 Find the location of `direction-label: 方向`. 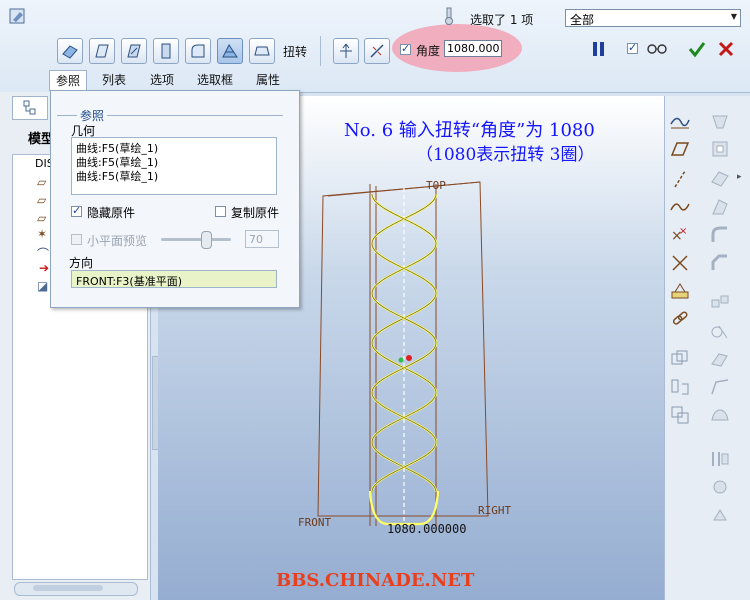

direction-label: 方向 is located at coordinates (81, 263).